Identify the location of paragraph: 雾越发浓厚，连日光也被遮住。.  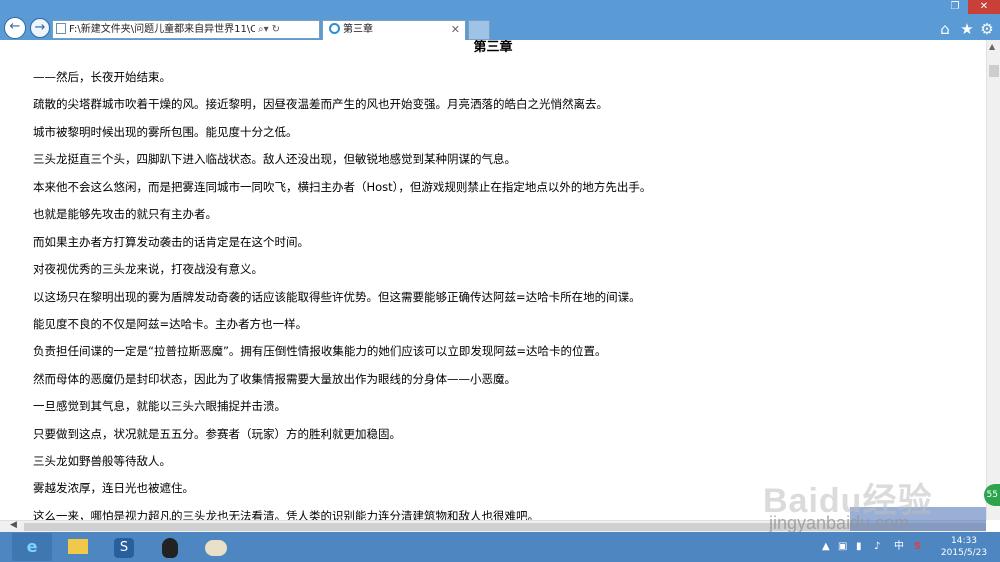
(113, 488).